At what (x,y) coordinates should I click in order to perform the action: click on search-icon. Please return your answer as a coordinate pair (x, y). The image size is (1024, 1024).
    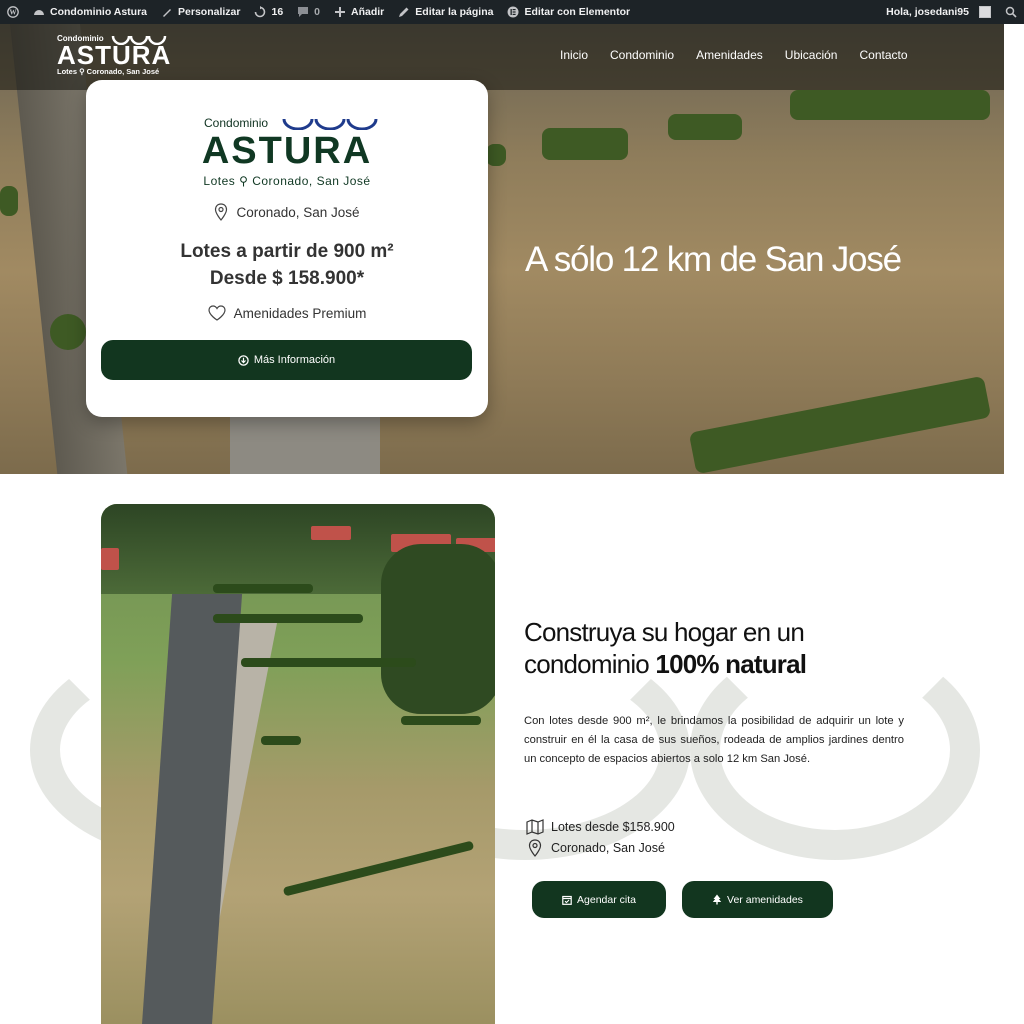
    Looking at the image, I should click on (1011, 12).